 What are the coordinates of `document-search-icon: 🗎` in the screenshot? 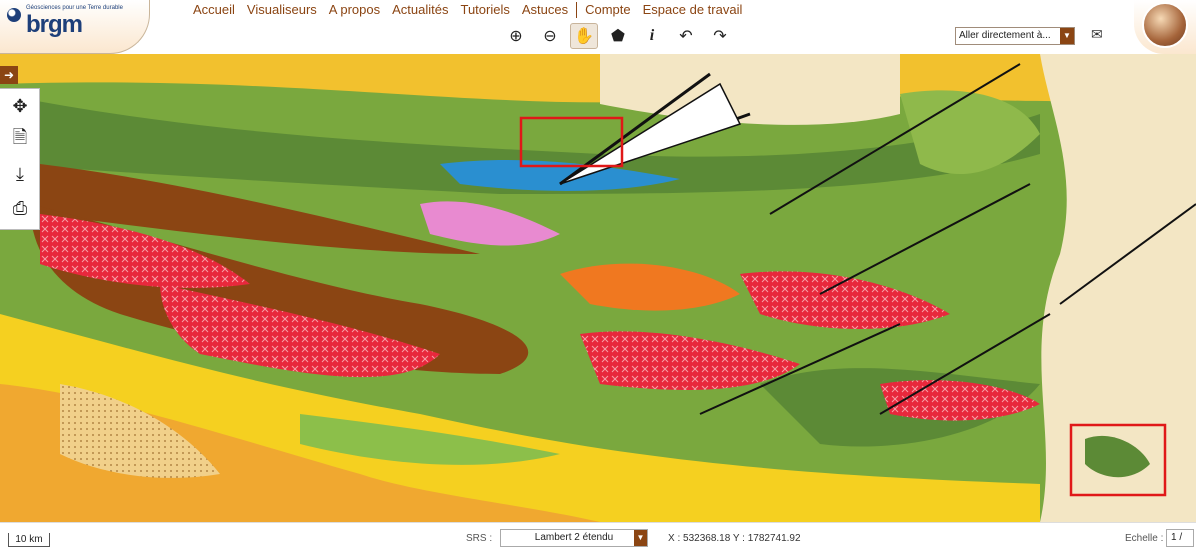 It's located at (20, 140).